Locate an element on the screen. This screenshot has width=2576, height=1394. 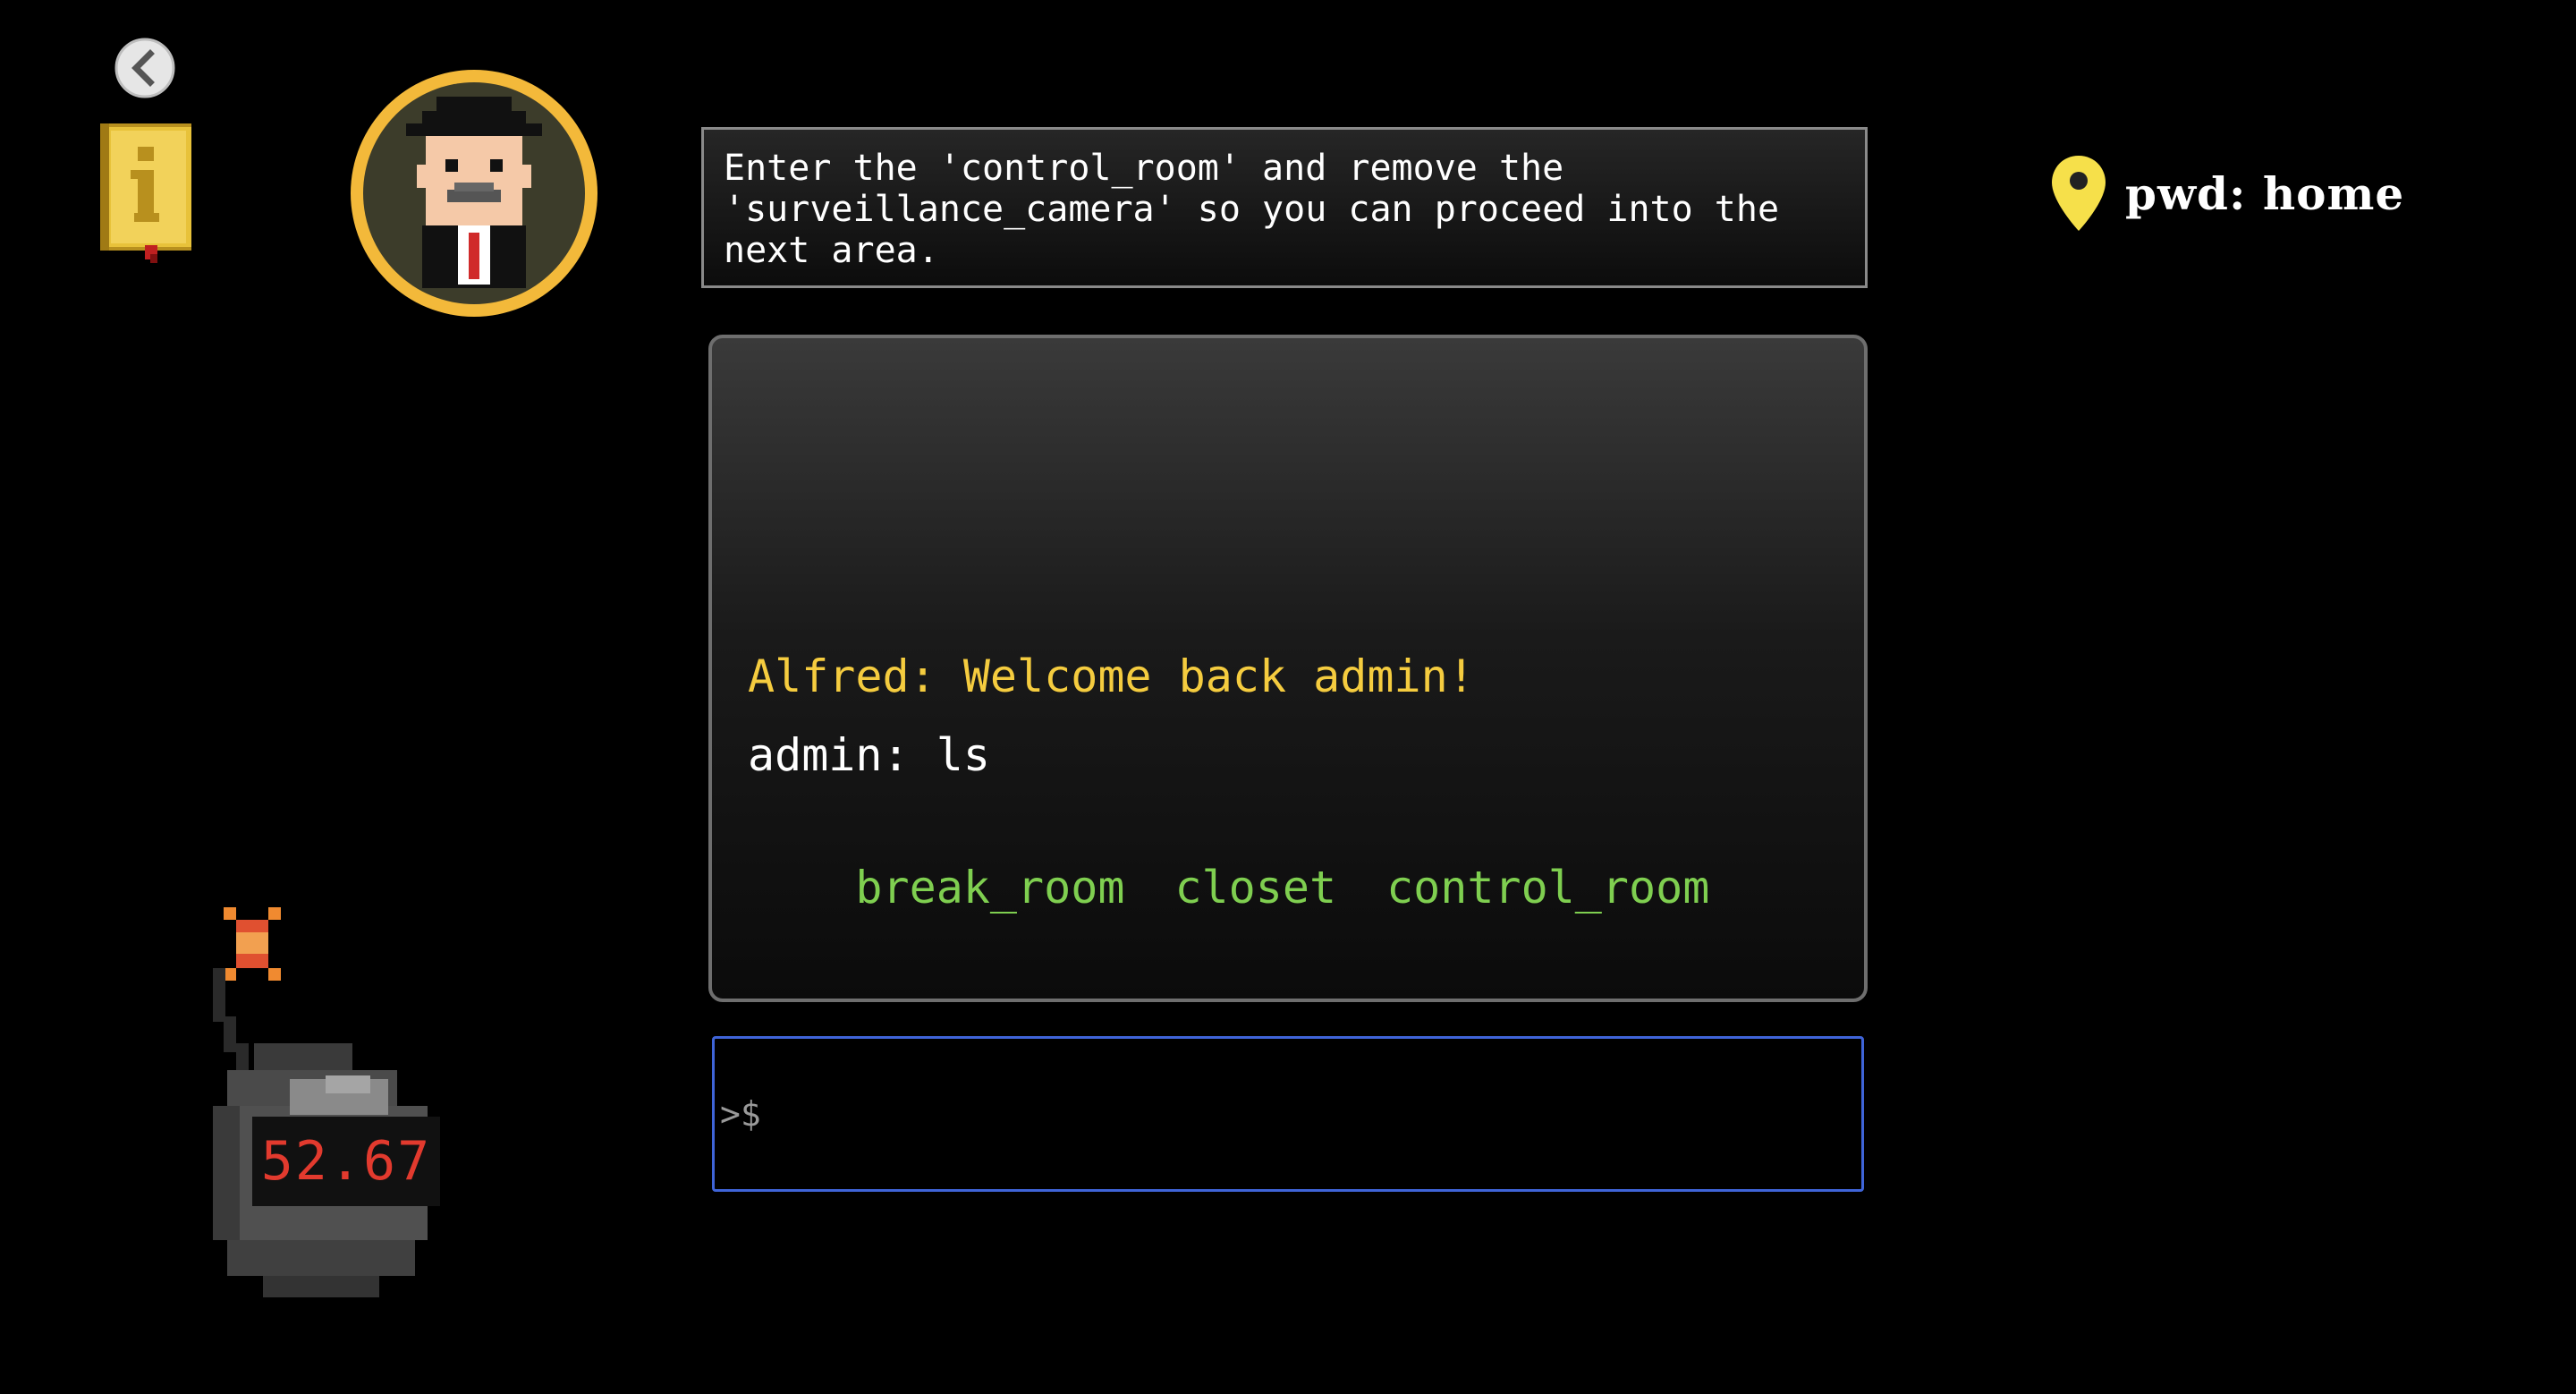
terminal-line-alfred: Alfred: Welcome back admin! is located at coordinates (1111, 676).